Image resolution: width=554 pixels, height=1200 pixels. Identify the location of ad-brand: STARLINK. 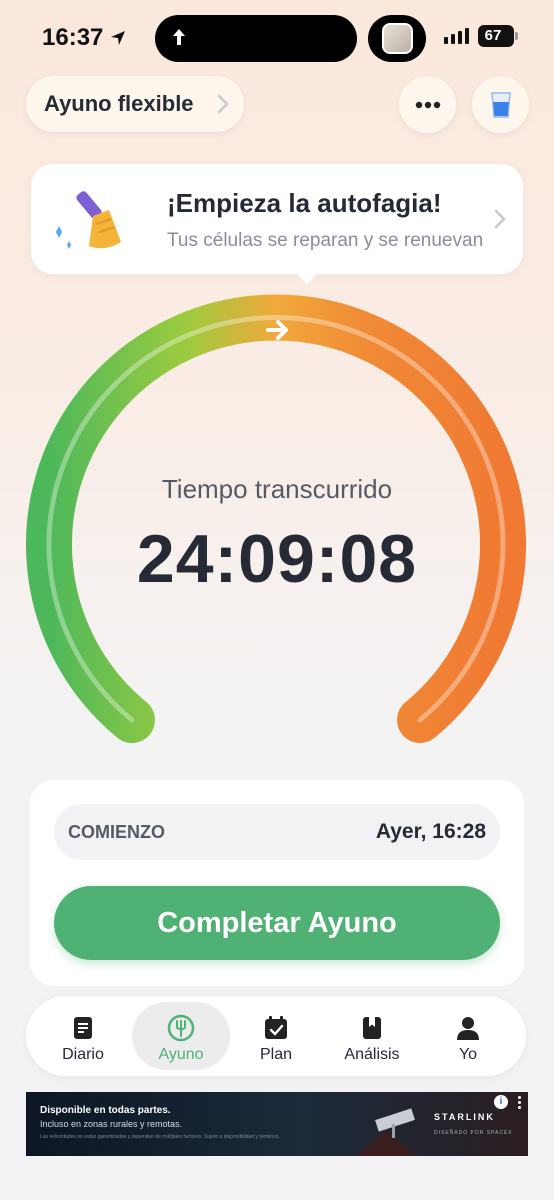
(464, 1117).